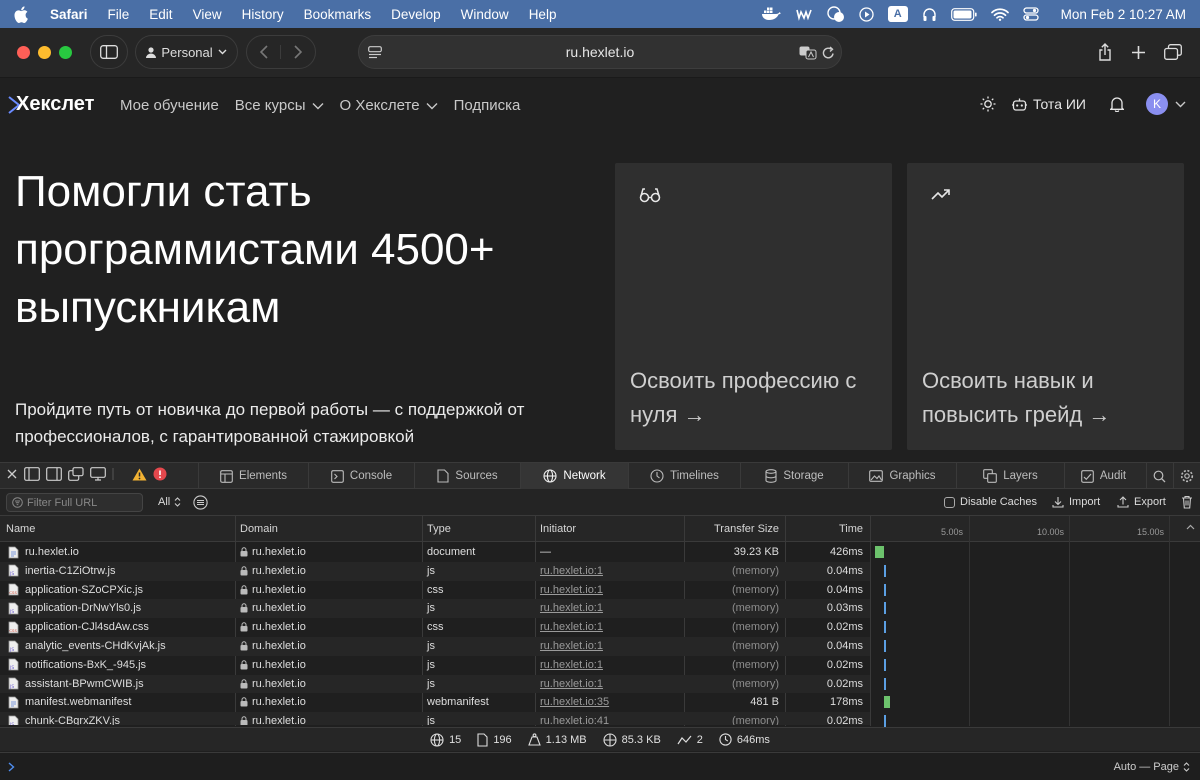 The width and height of the screenshot is (1200, 780). Describe the element at coordinates (169, 105) in the screenshot. I see `nav-my-learning: Мое обучение` at that location.